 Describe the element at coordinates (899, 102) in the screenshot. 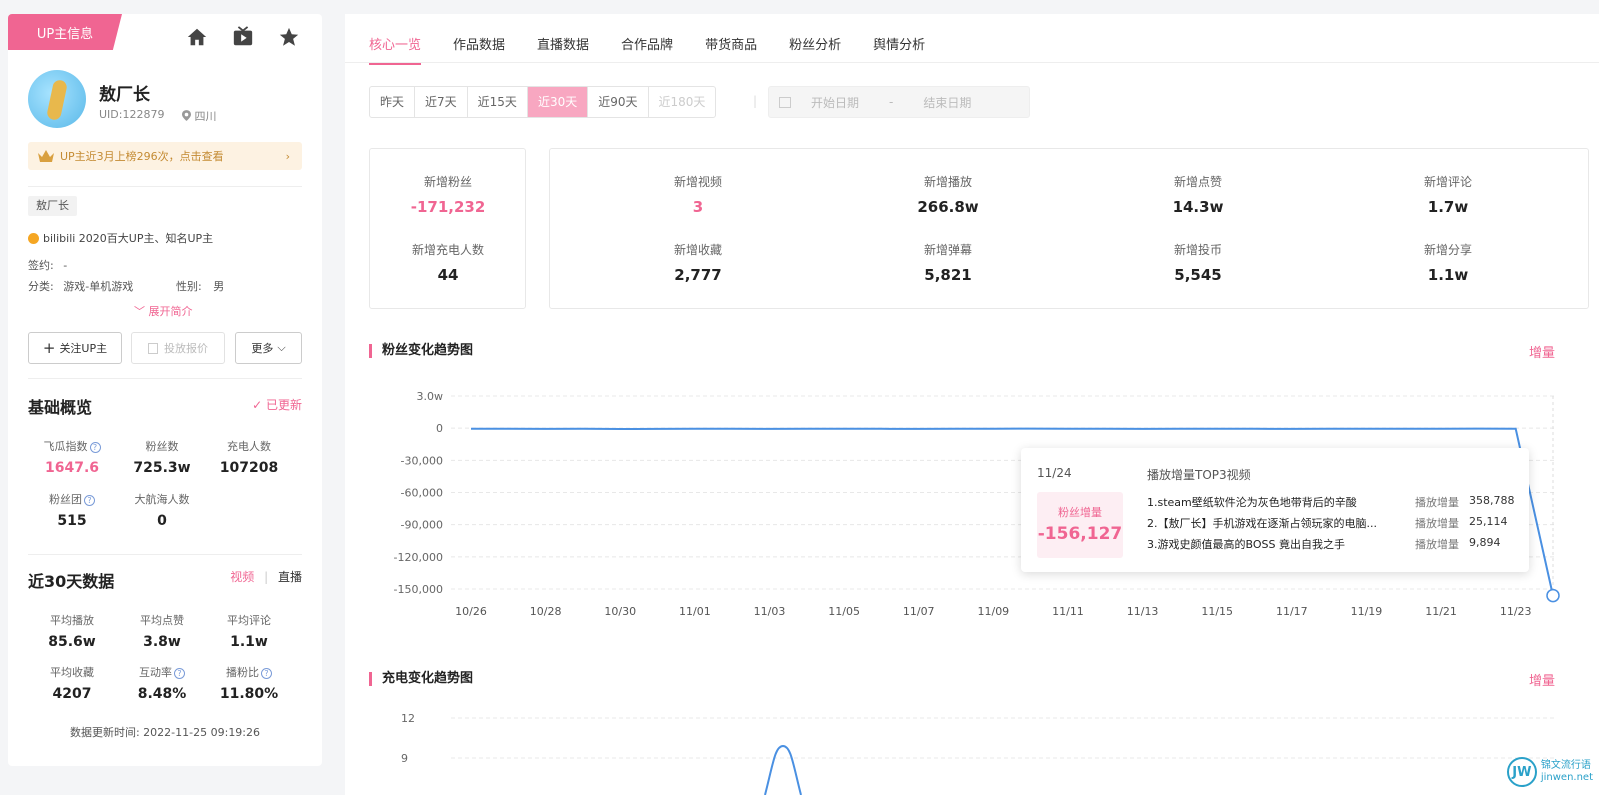

I see `date-picker: 开始日期 - 结束日期` at that location.